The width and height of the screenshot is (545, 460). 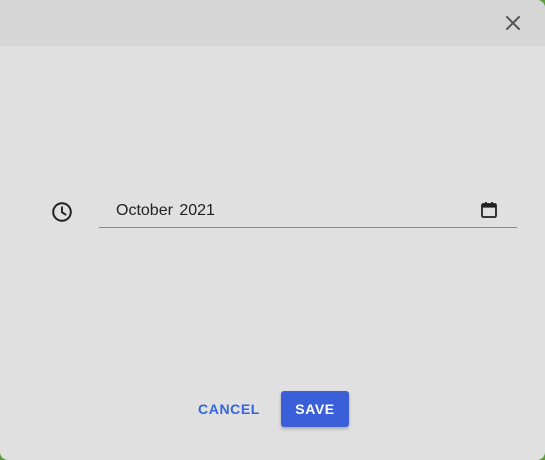 What do you see at coordinates (165, 210) in the screenshot?
I see `month-date-value: October 2021` at bounding box center [165, 210].